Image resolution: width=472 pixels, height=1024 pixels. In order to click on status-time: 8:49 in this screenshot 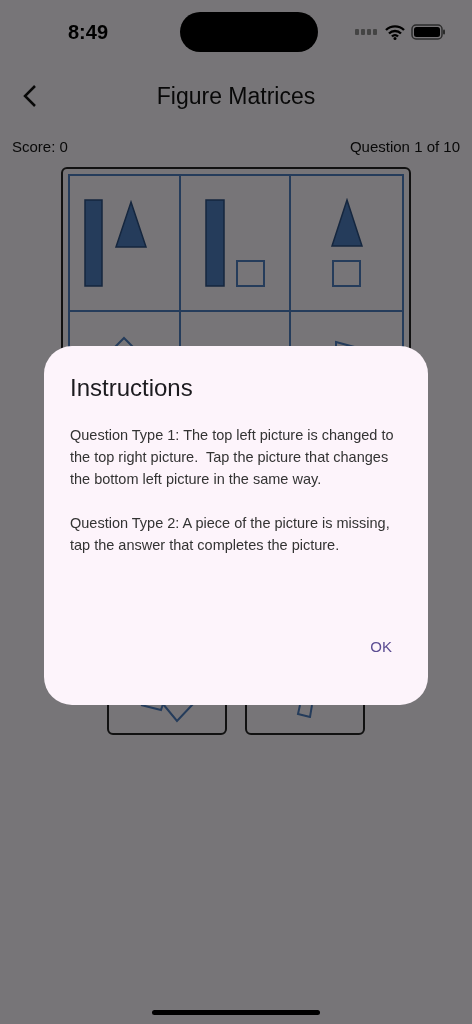, I will do `click(88, 32)`.